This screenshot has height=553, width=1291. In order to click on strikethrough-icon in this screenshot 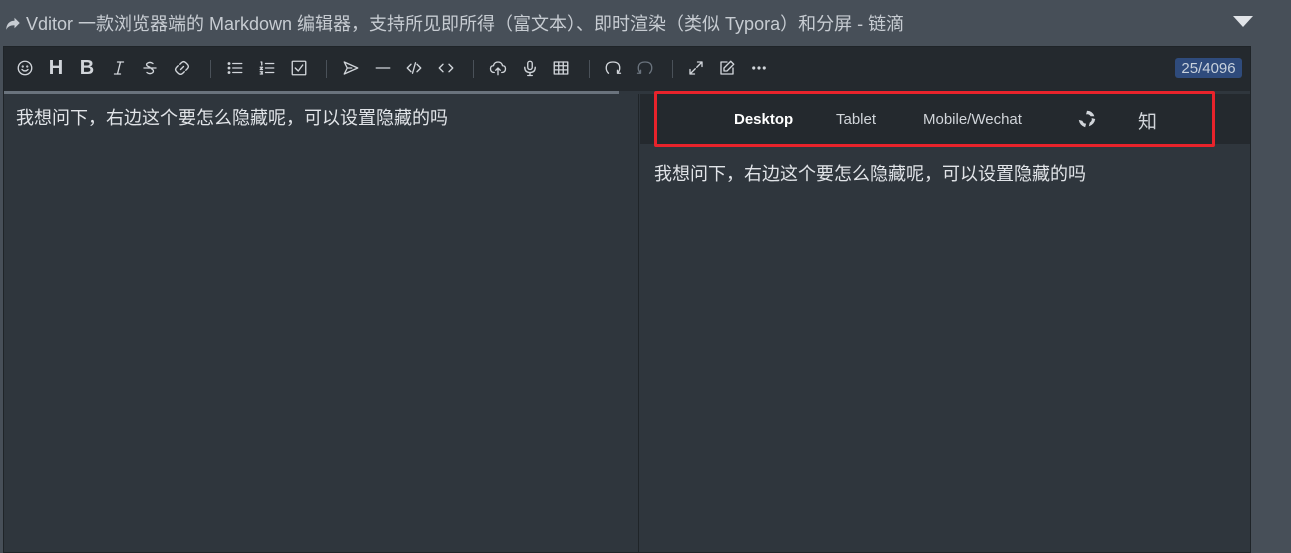, I will do `click(150, 68)`.